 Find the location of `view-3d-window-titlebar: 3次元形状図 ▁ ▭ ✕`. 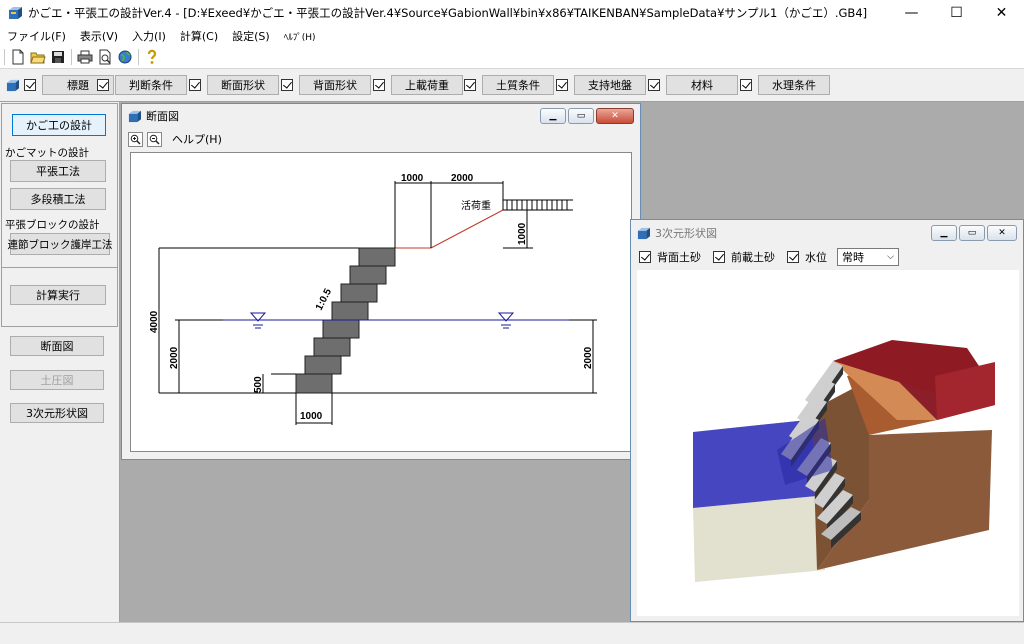

view-3d-window-titlebar: 3次元形状図 ▁ ▭ ✕ is located at coordinates (827, 233).